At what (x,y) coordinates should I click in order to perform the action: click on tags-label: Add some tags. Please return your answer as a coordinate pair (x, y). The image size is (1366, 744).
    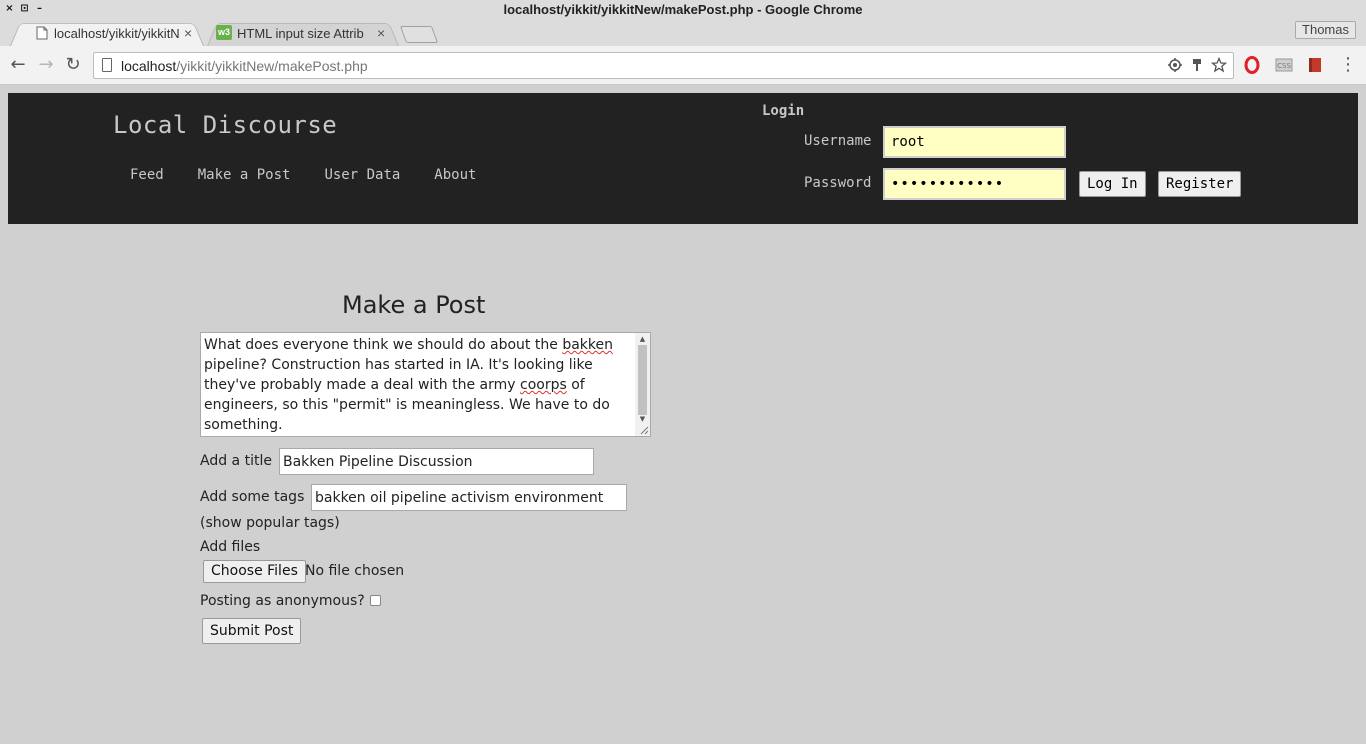
    Looking at the image, I should click on (252, 497).